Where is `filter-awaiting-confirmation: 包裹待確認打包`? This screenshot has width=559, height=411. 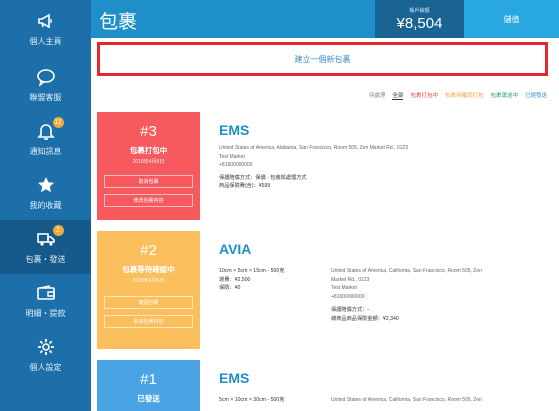 filter-awaiting-confirmation: 包裹待確認打包 is located at coordinates (464, 95).